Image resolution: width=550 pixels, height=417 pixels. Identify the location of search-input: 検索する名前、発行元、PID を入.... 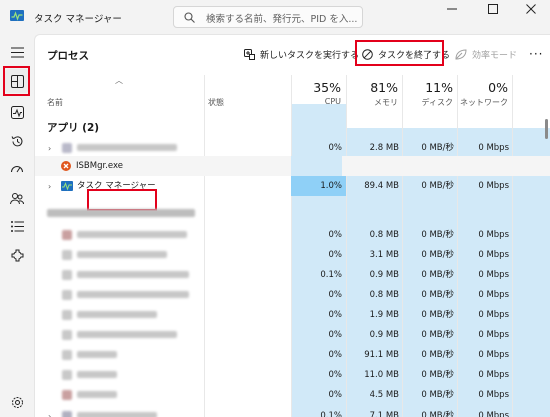
(281, 18).